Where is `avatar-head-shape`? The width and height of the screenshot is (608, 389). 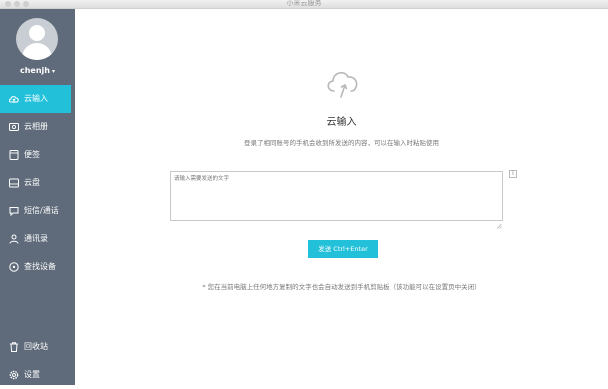 avatar-head-shape is located at coordinates (37, 33).